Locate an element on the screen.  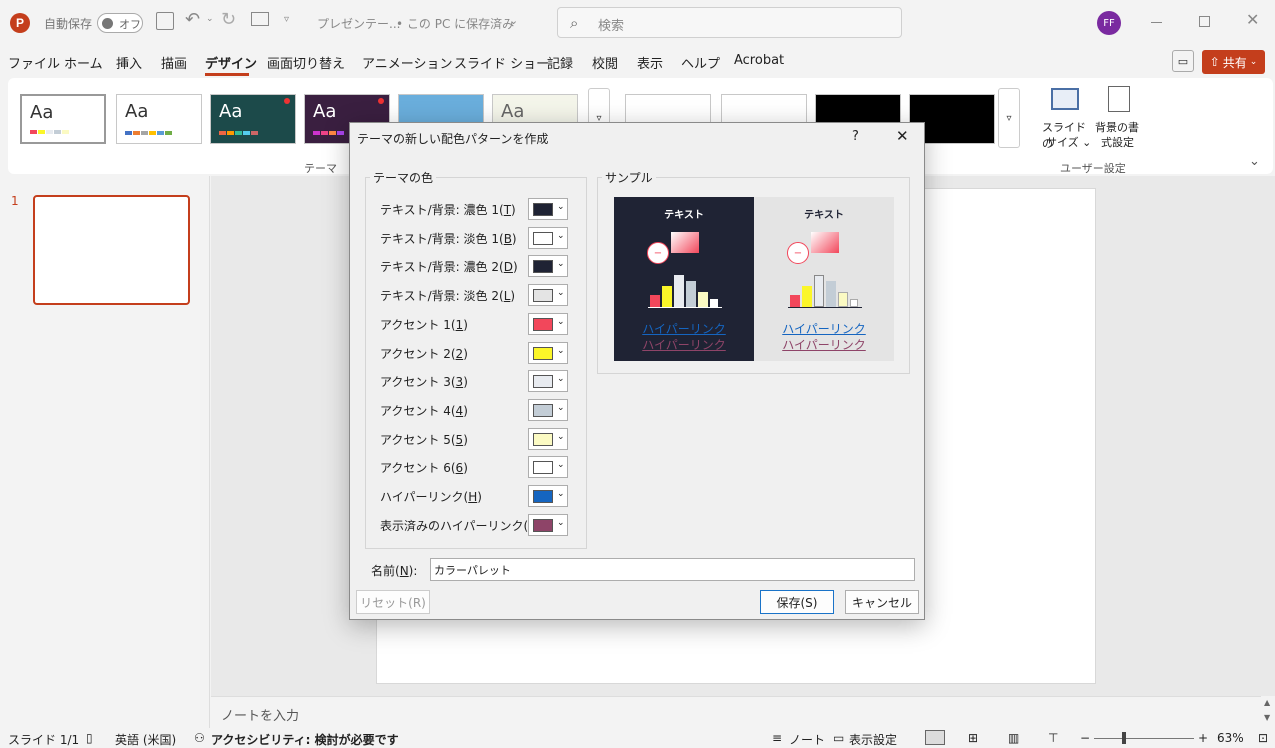
present-icon is located at coordinates (260, 19).